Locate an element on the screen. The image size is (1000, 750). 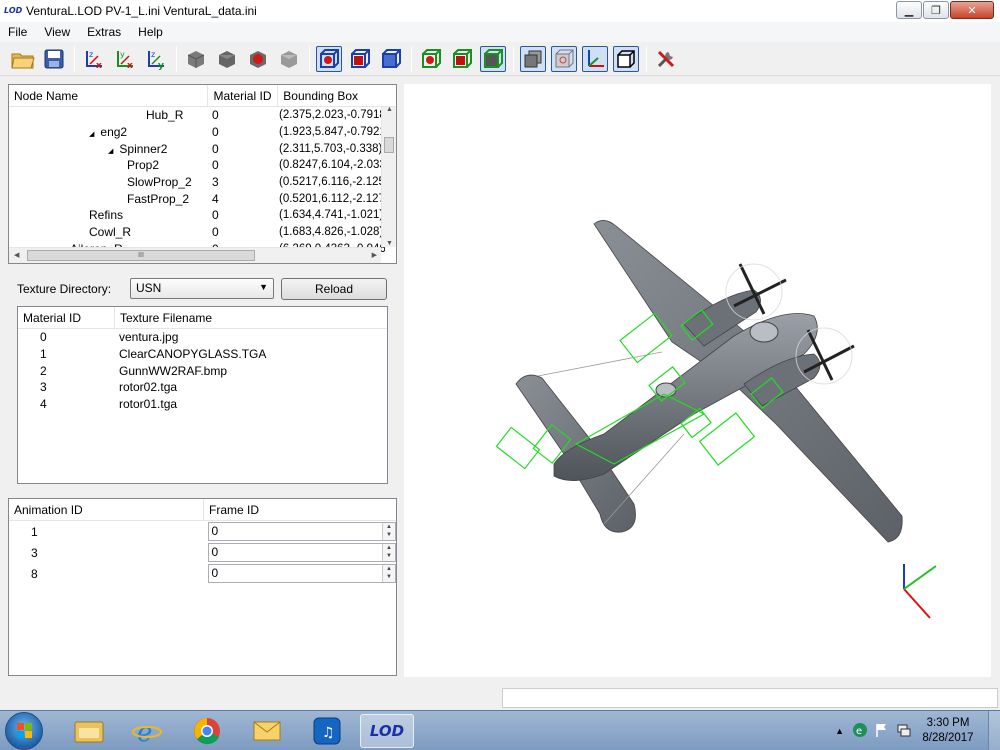
internet-explorer-icon: e is located at coordinates (147, 731).